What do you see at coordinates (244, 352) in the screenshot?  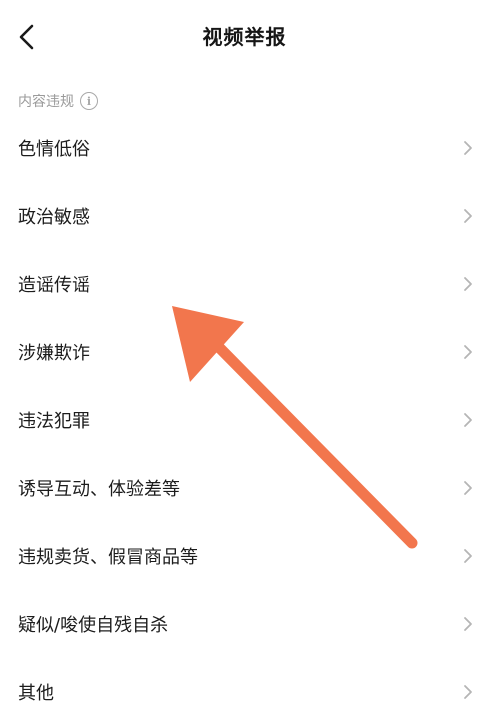 I see `reason-item-fraud: 涉嫌欺诈` at bounding box center [244, 352].